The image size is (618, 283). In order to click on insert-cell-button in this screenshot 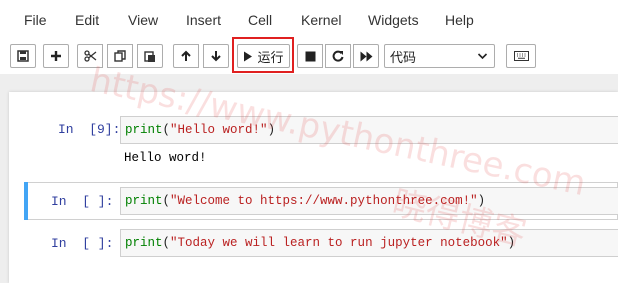, I will do `click(56, 56)`.